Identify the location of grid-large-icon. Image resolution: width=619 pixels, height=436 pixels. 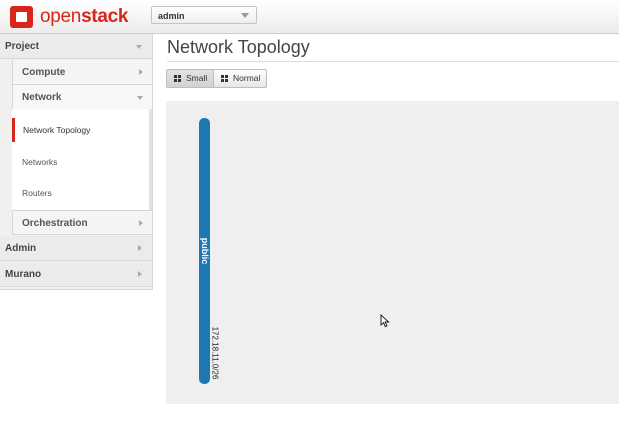
(224, 78).